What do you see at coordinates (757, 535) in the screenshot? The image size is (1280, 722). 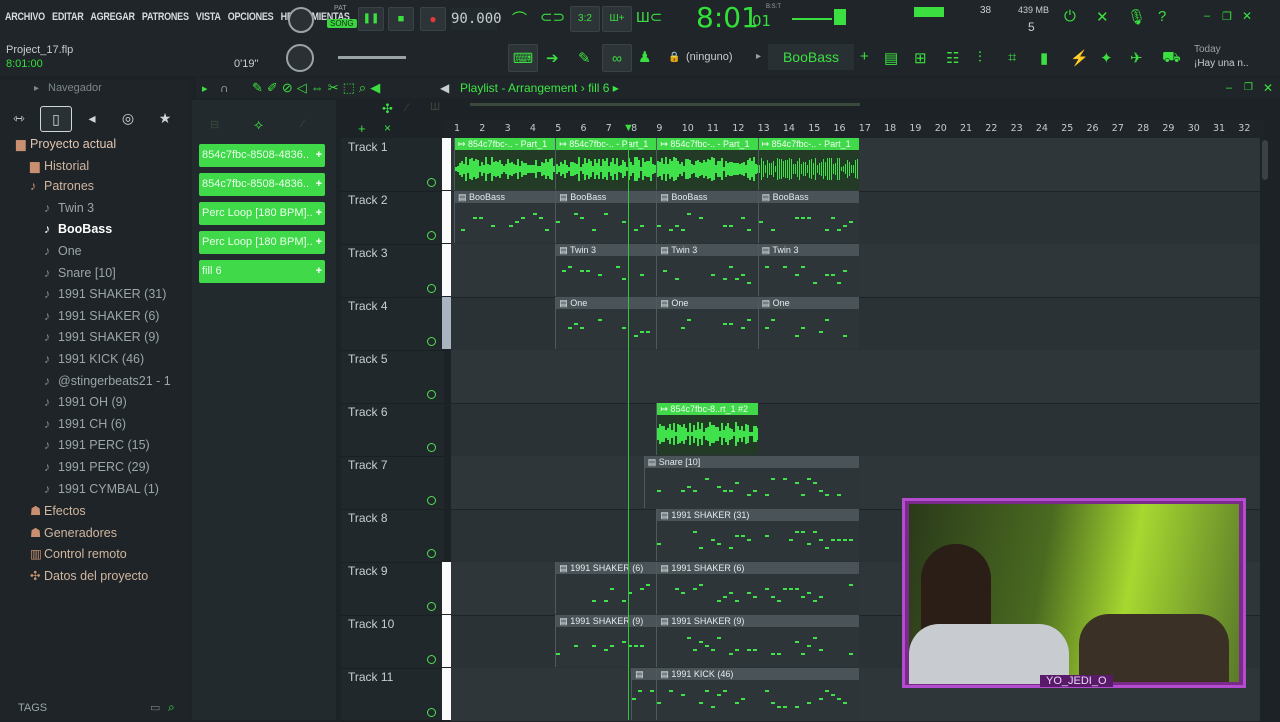 I see `pattern-clip: ▤ 1991 SHAKER (31)` at bounding box center [757, 535].